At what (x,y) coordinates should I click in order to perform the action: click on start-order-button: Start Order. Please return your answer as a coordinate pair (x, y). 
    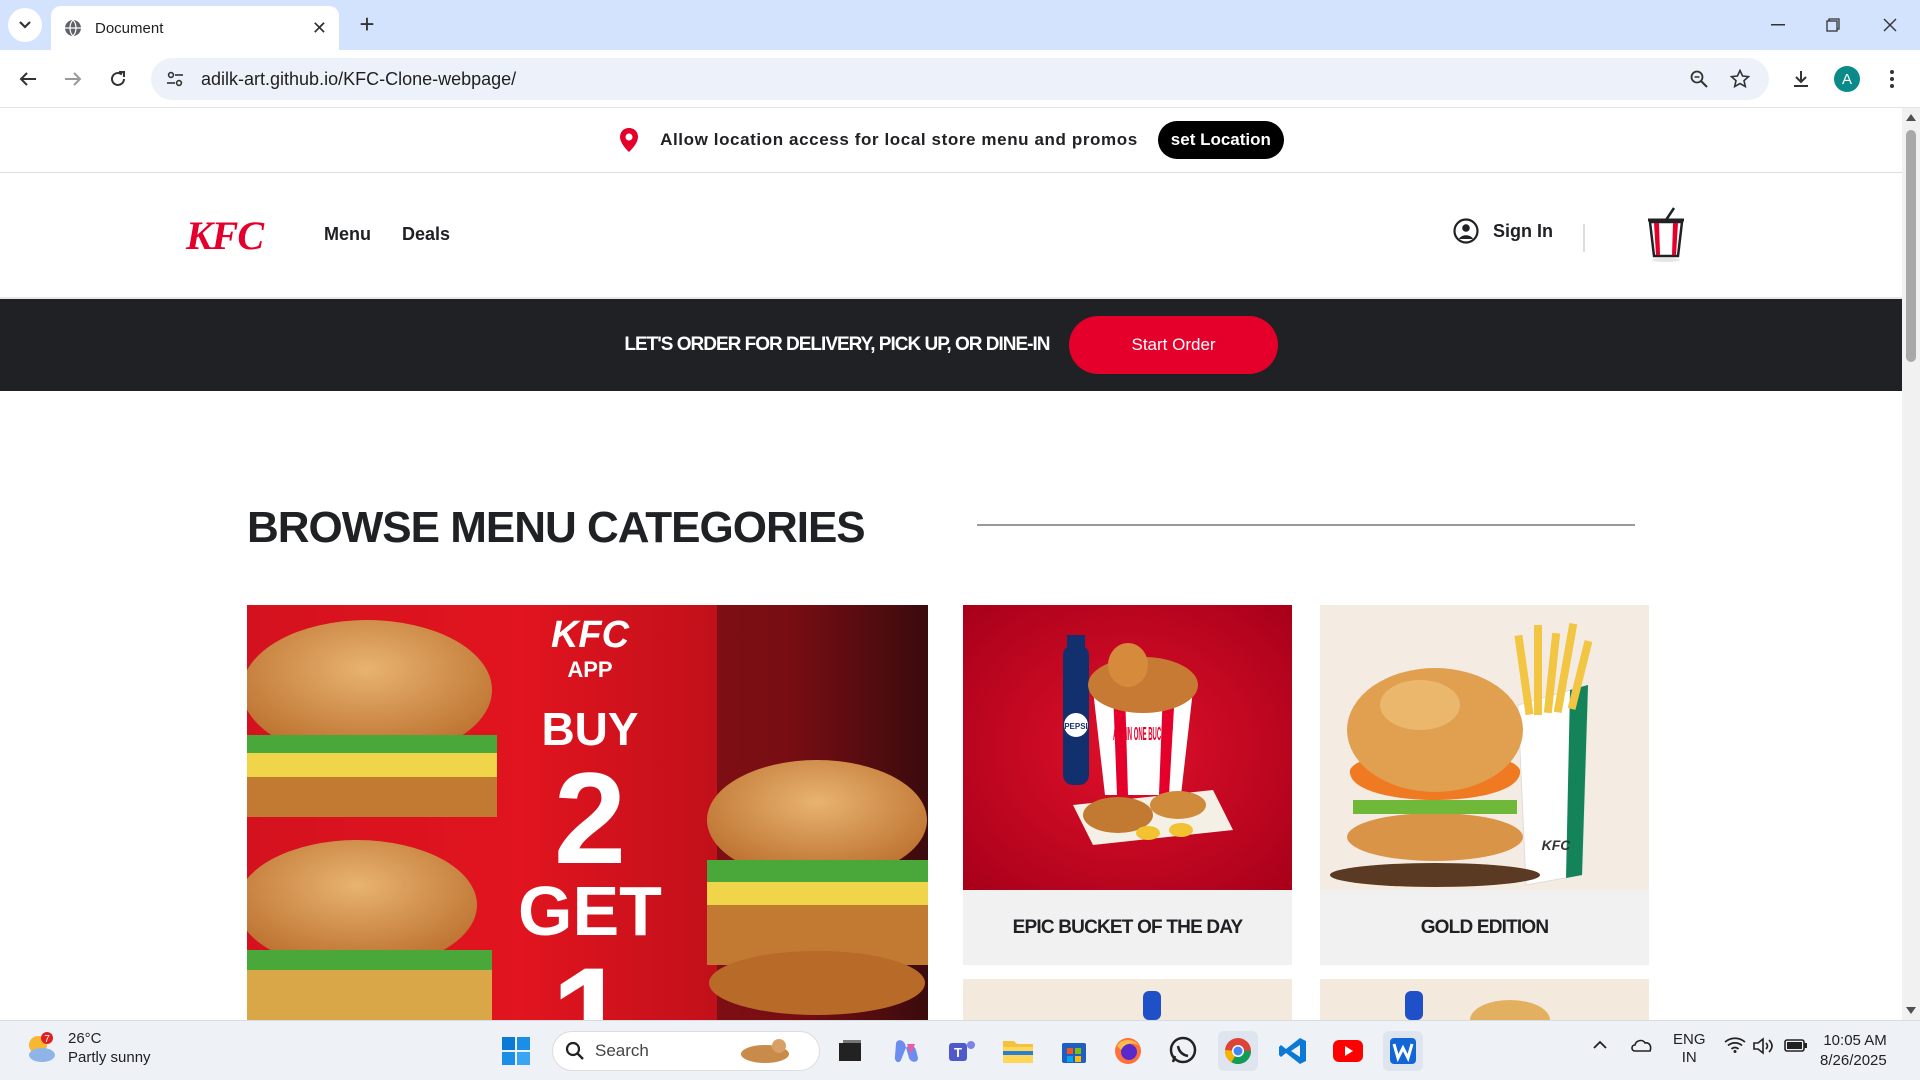
    Looking at the image, I should click on (1173, 345).